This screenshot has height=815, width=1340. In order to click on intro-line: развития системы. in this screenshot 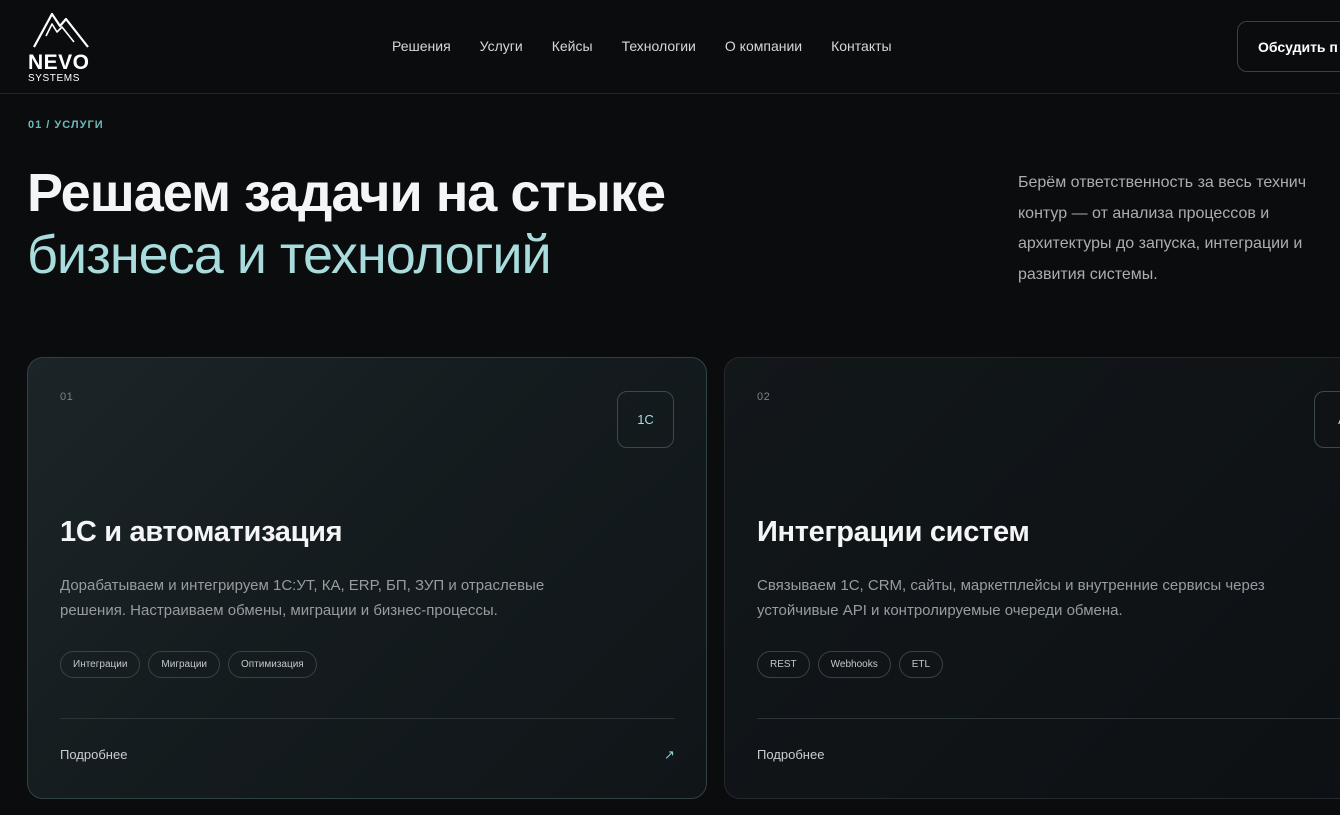, I will do `click(1088, 274)`.